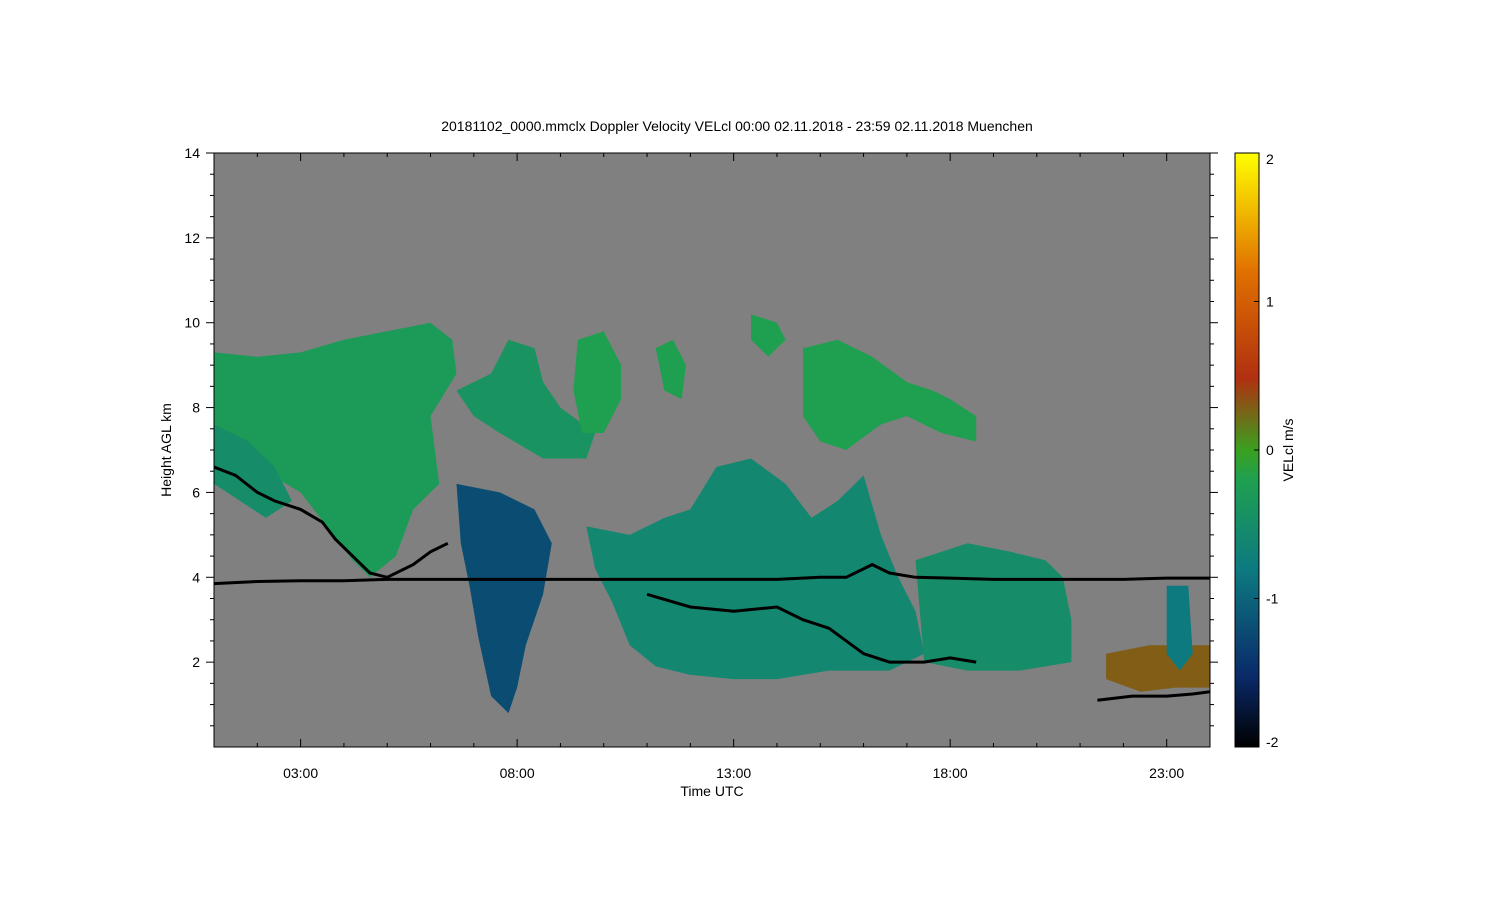 This screenshot has width=1500, height=905. I want to click on x-tick-label: 03:00, so click(300, 773).